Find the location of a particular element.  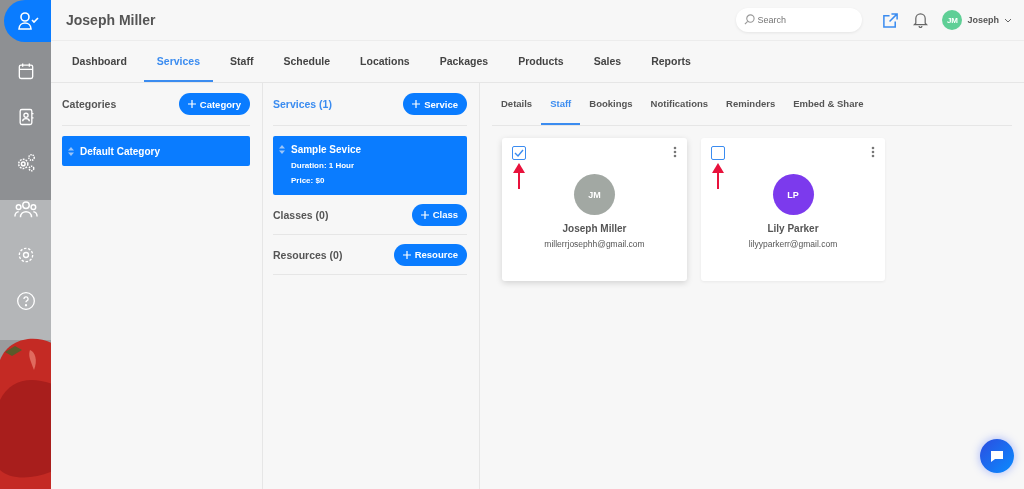

add-category-button: Category is located at coordinates (214, 104).